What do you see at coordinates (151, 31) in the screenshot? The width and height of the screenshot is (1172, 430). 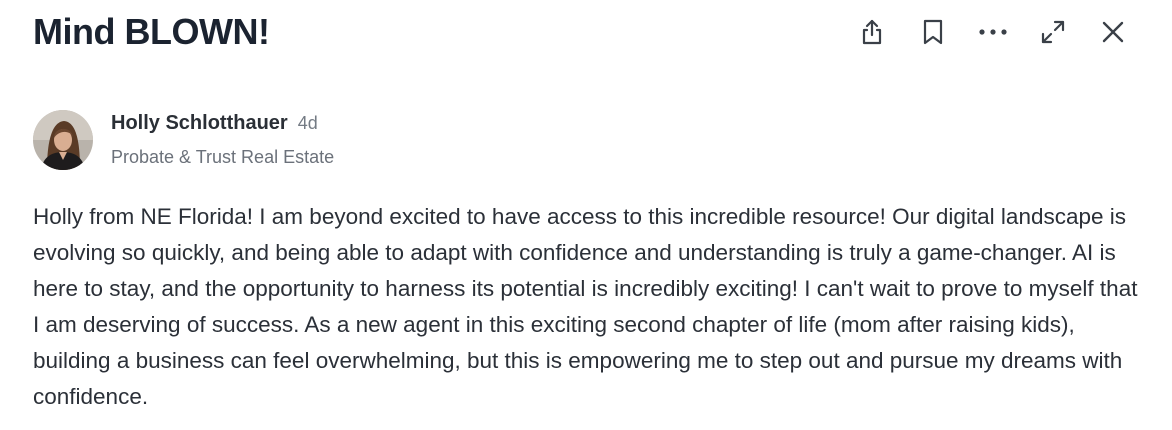 I see `post-title: Mind BLOWN!` at bounding box center [151, 31].